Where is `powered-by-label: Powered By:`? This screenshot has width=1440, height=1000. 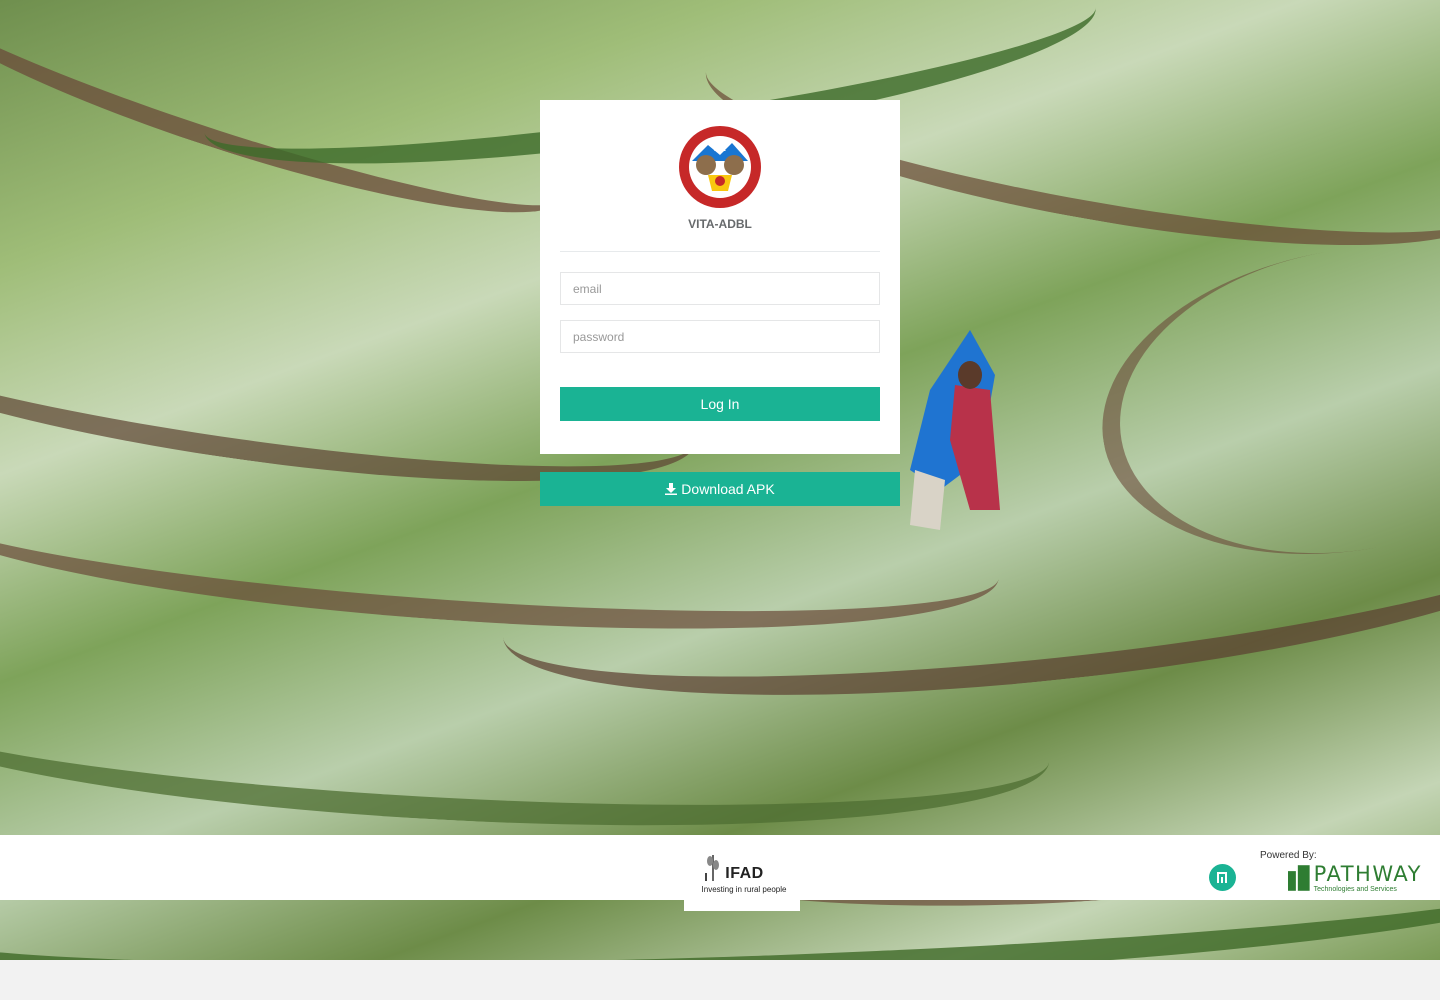
powered-by-label: Powered By: is located at coordinates (1288, 855).